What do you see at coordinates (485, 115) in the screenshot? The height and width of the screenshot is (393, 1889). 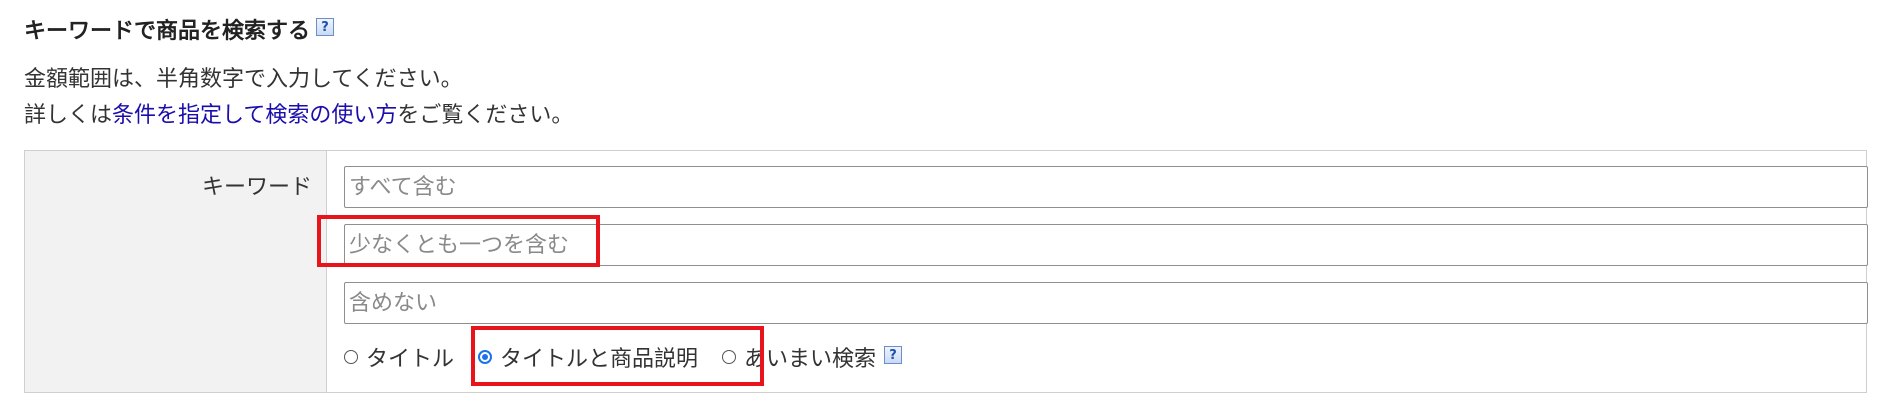 I see `intro-line-2-suffix: をご覧ください。` at bounding box center [485, 115].